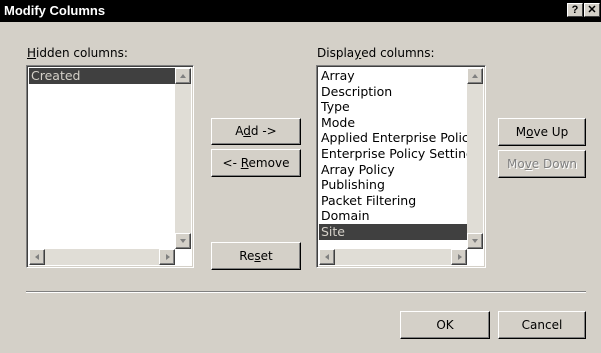 This screenshot has height=353, width=601. What do you see at coordinates (256, 131) in the screenshot?
I see `add-button: Add ->` at bounding box center [256, 131].